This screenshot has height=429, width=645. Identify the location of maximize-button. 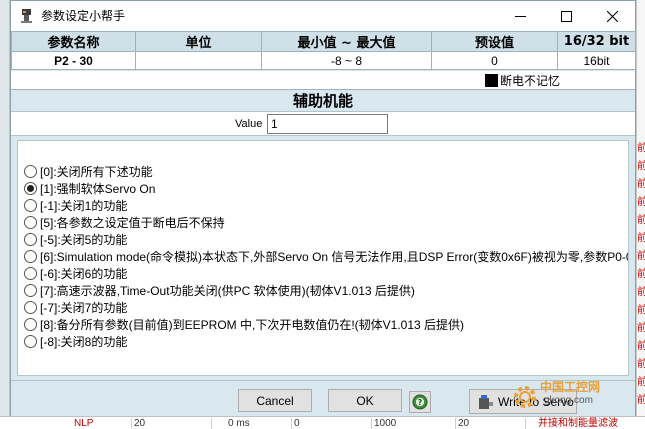
(566, 16).